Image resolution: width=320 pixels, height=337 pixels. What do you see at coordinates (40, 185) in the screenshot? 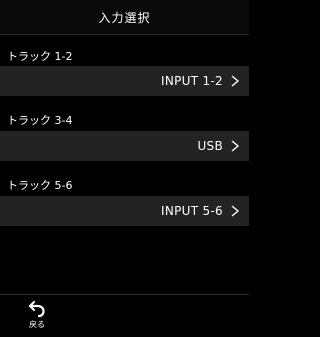
I see `track-5-6-label: トラック 5-6` at bounding box center [40, 185].